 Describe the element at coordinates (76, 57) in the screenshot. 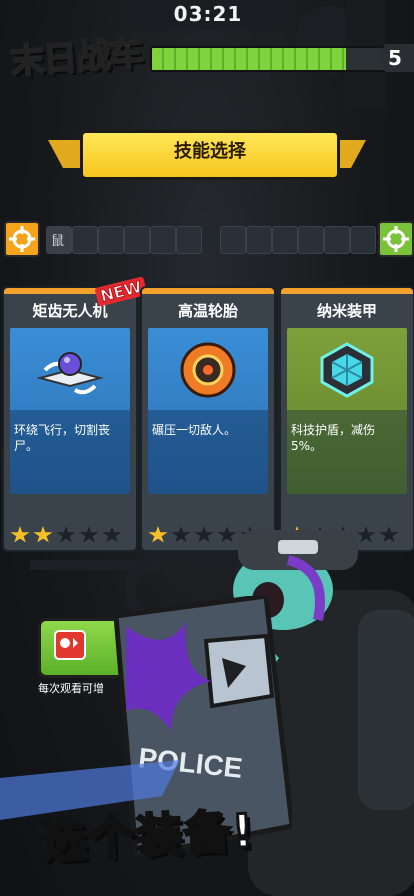

I see `game-logo: 末日战车` at that location.